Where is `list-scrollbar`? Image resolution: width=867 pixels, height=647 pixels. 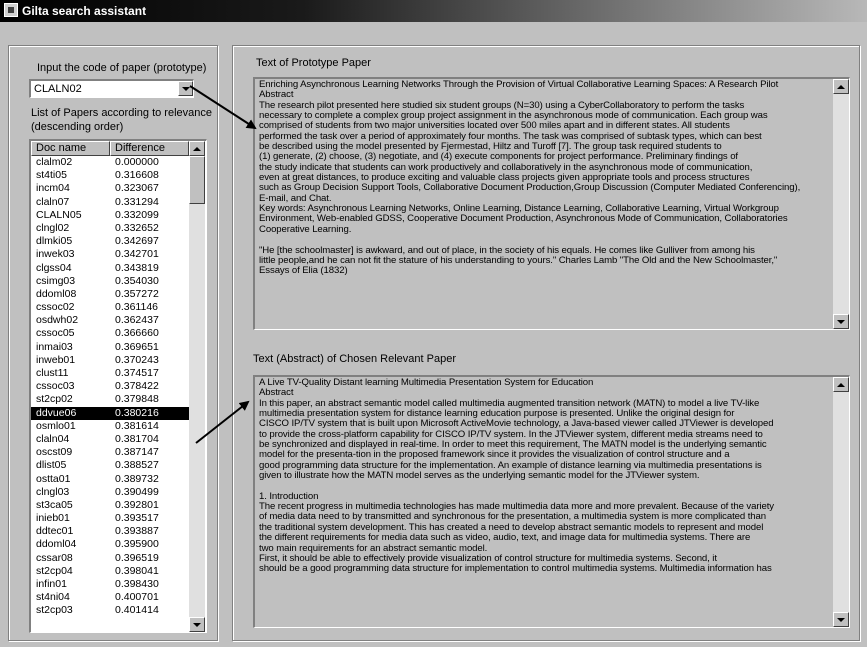 list-scrollbar is located at coordinates (197, 386).